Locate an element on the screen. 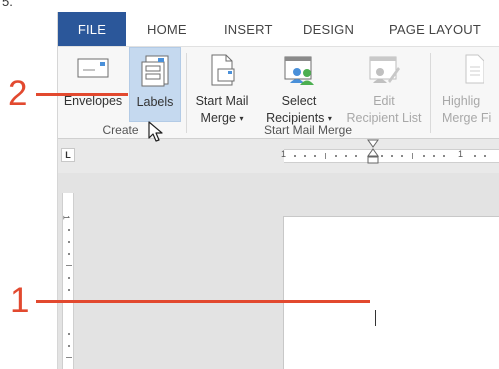 The height and width of the screenshot is (369, 499). envelopes-button: Envelopes is located at coordinates (93, 84).